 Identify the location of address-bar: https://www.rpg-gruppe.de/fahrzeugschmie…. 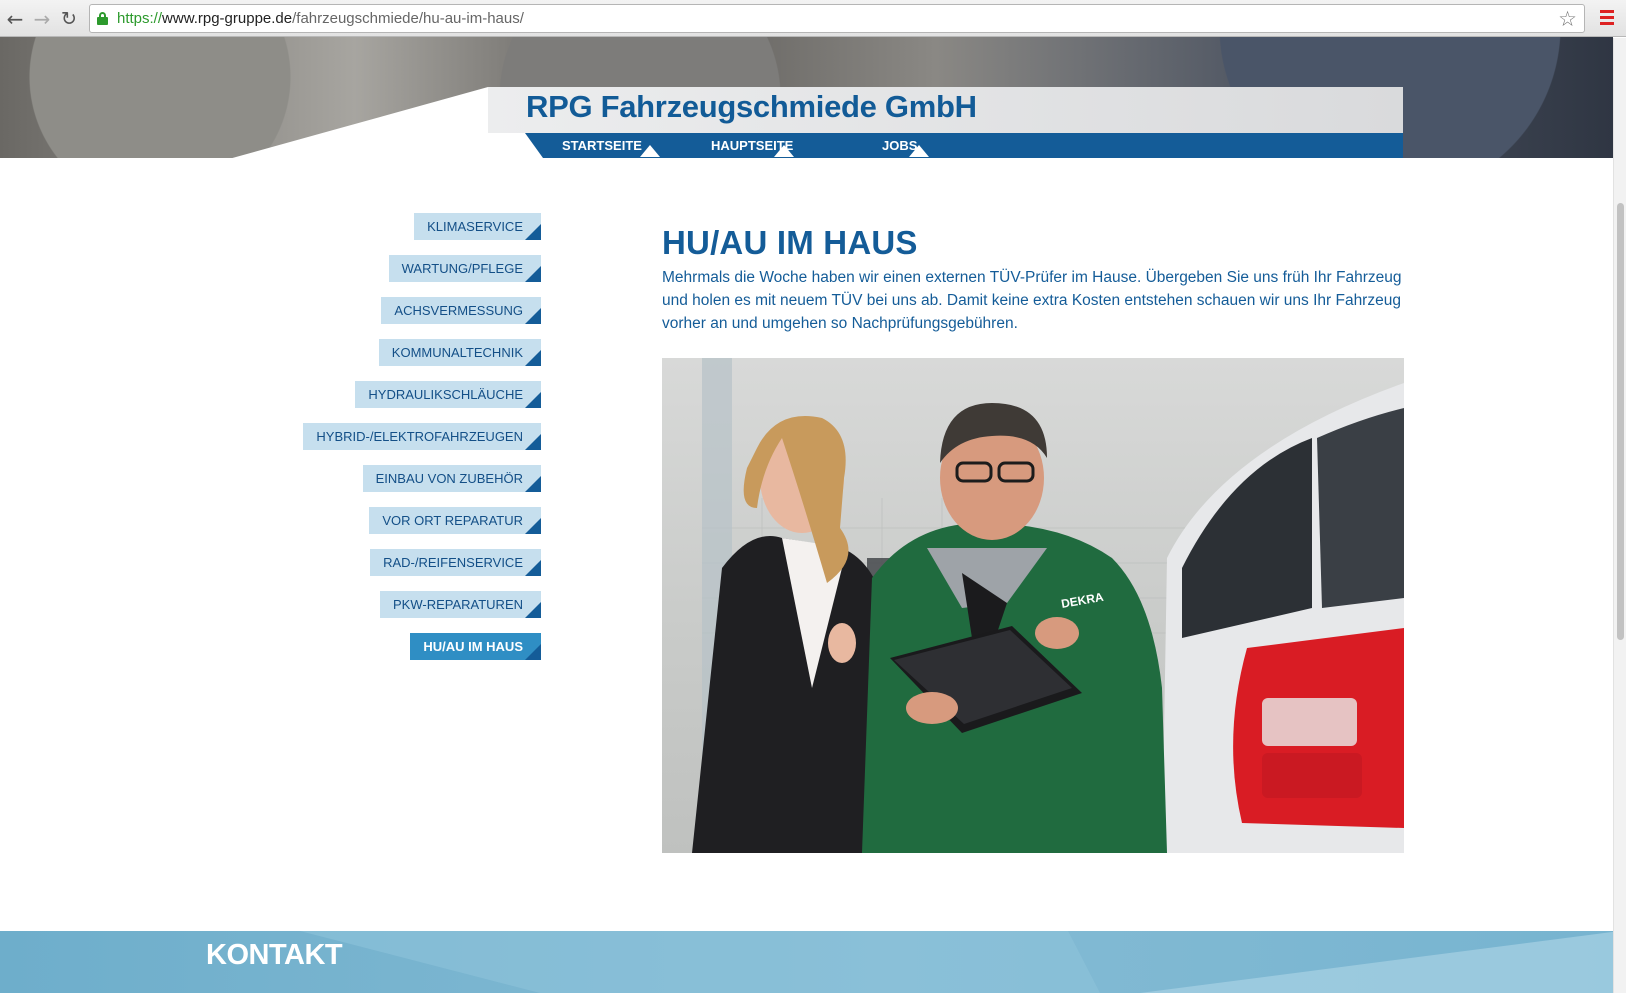
(837, 18).